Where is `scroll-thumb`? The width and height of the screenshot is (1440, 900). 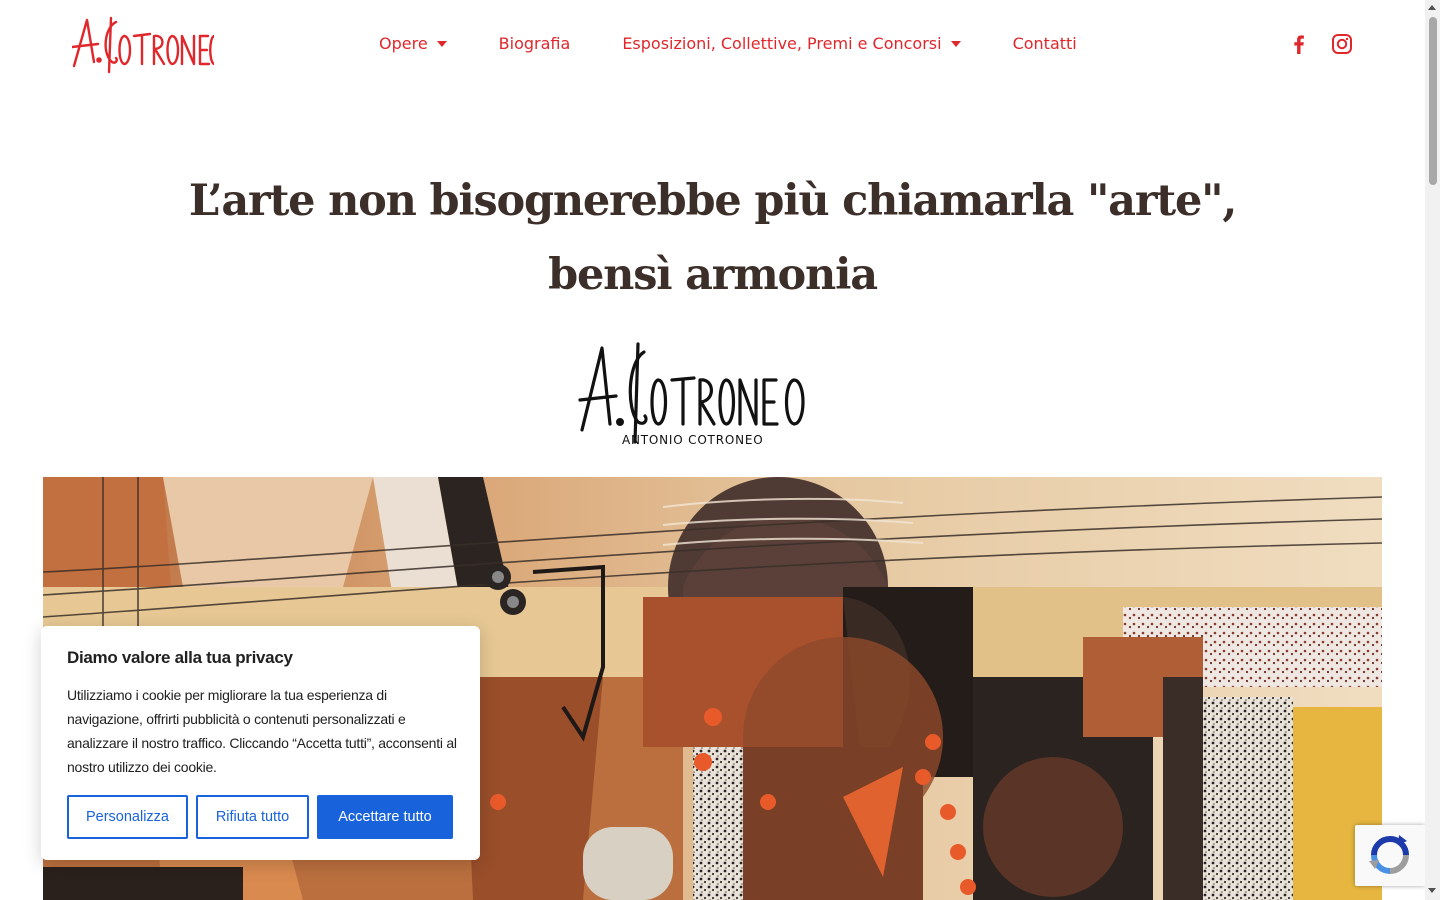 scroll-thumb is located at coordinates (1433, 101).